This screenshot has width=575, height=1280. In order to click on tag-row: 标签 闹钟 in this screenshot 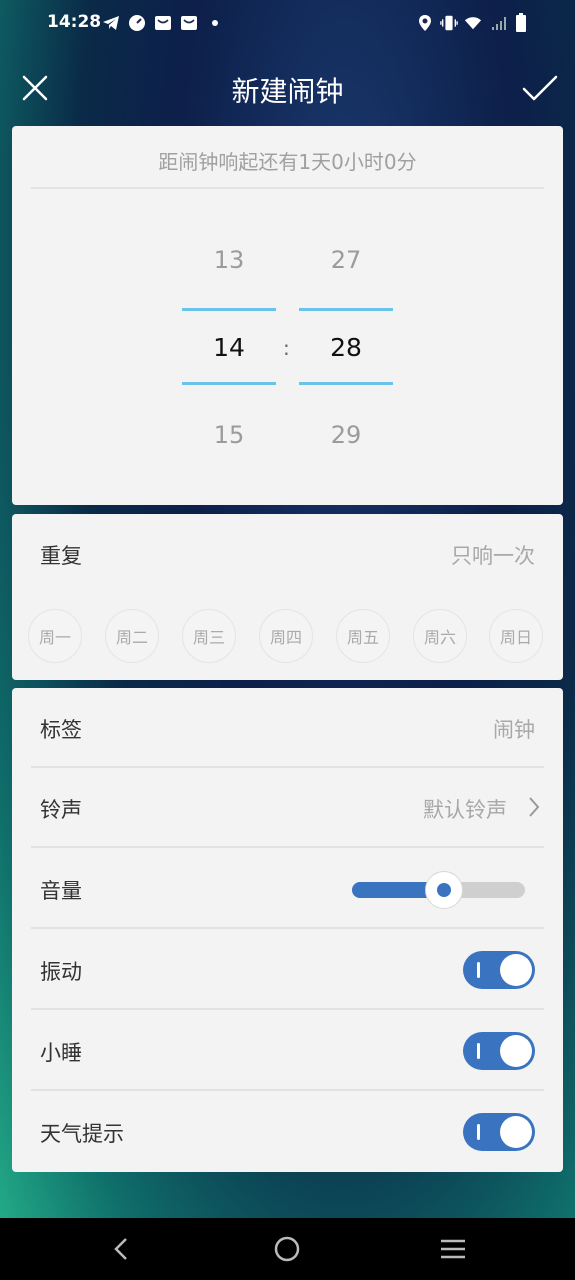, I will do `click(287, 728)`.